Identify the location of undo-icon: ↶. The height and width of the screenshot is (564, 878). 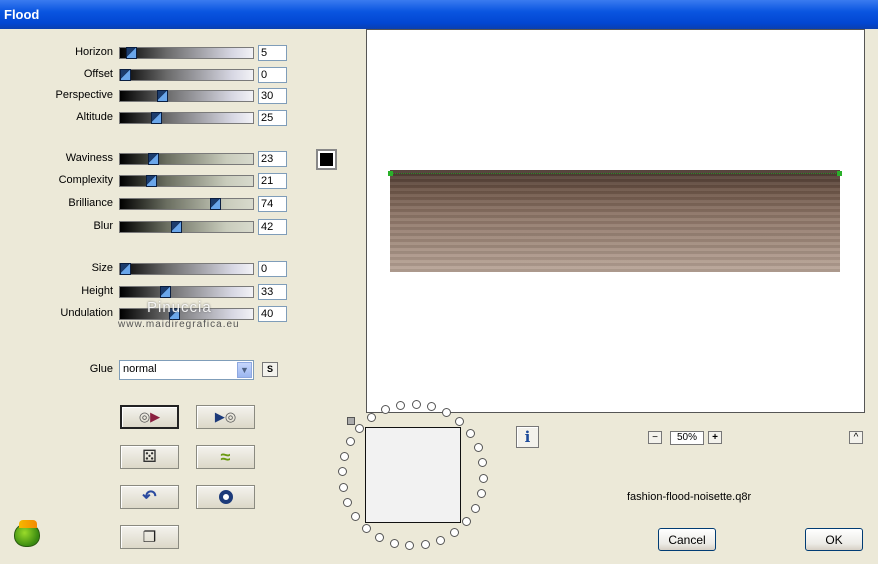
(149, 496).